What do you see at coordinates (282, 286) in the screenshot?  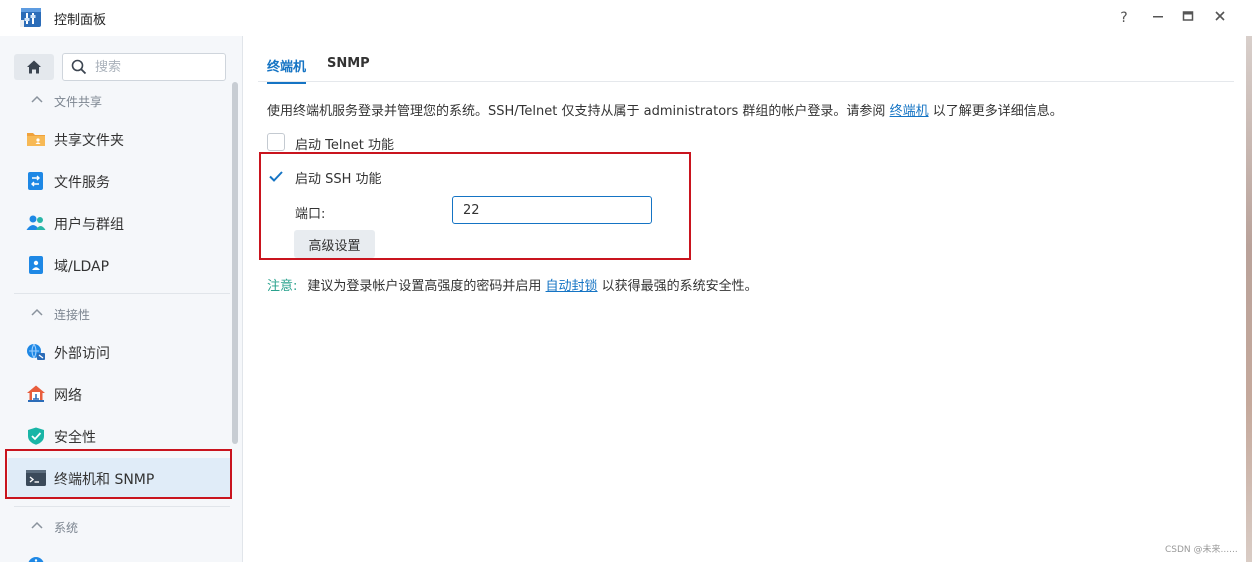 I see `note-label: 注意:` at bounding box center [282, 286].